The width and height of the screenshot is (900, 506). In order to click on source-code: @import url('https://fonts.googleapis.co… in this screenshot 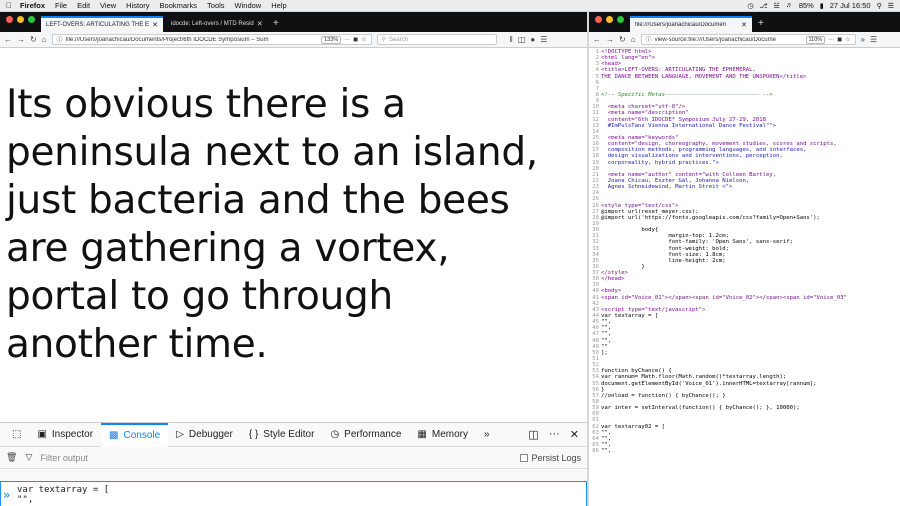, I will do `click(710, 217)`.